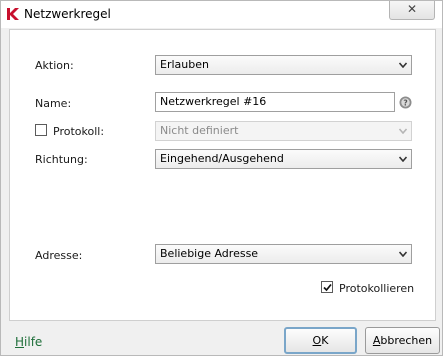 The width and height of the screenshot is (443, 356). What do you see at coordinates (59, 255) in the screenshot?
I see `address-label: Adresse:` at bounding box center [59, 255].